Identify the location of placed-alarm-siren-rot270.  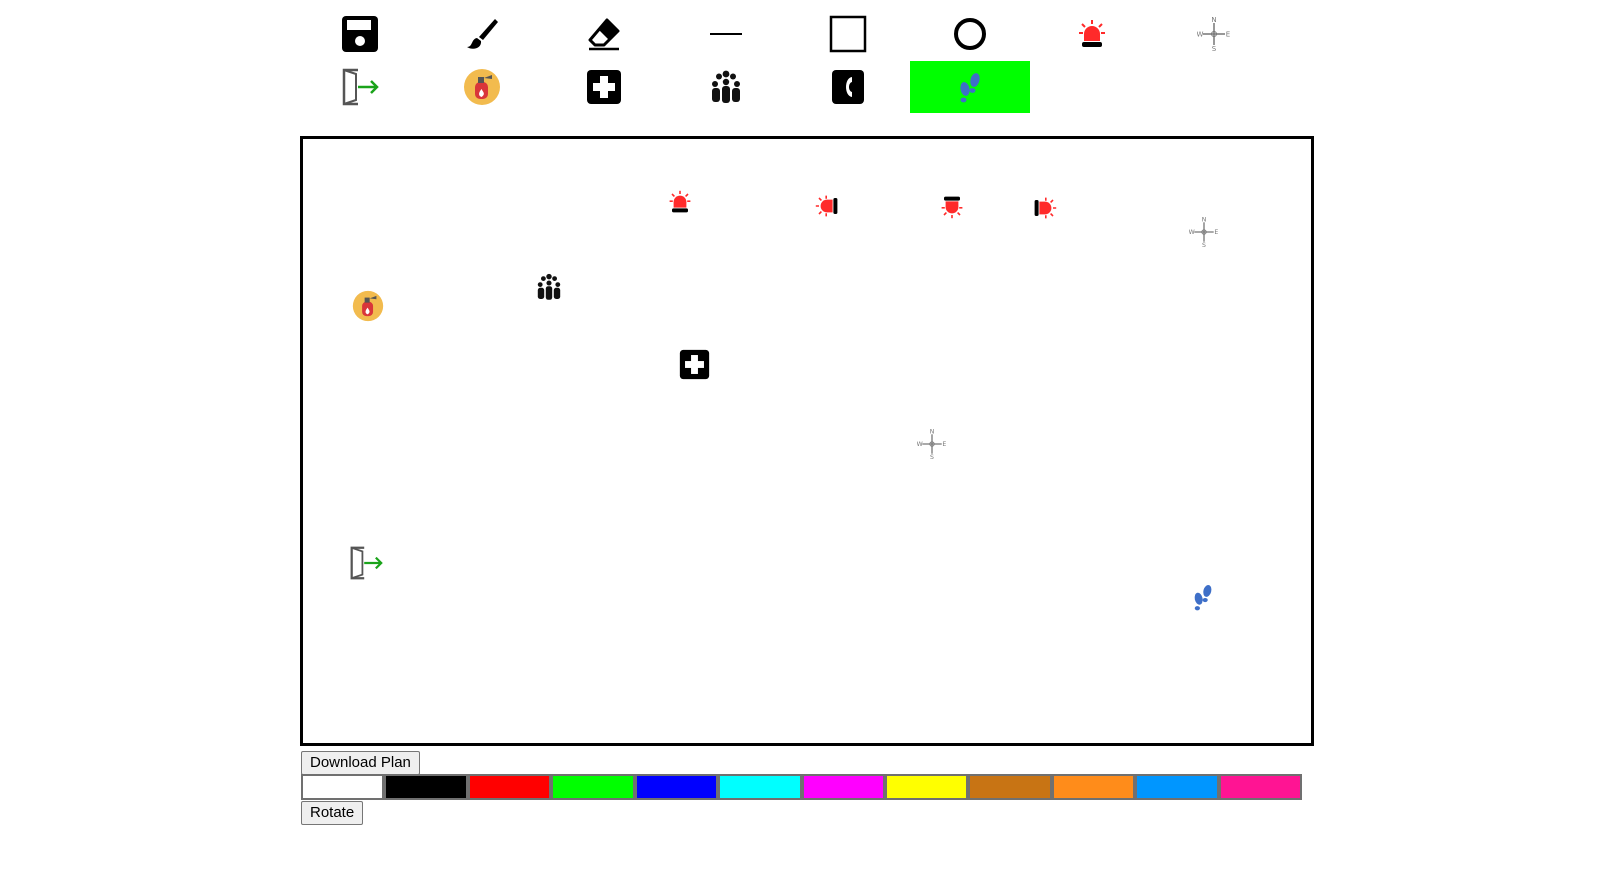
(1045, 208).